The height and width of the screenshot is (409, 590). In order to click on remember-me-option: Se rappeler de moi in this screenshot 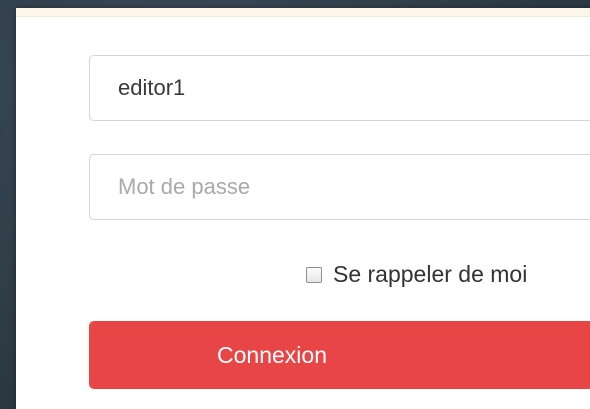, I will do `click(416, 274)`.